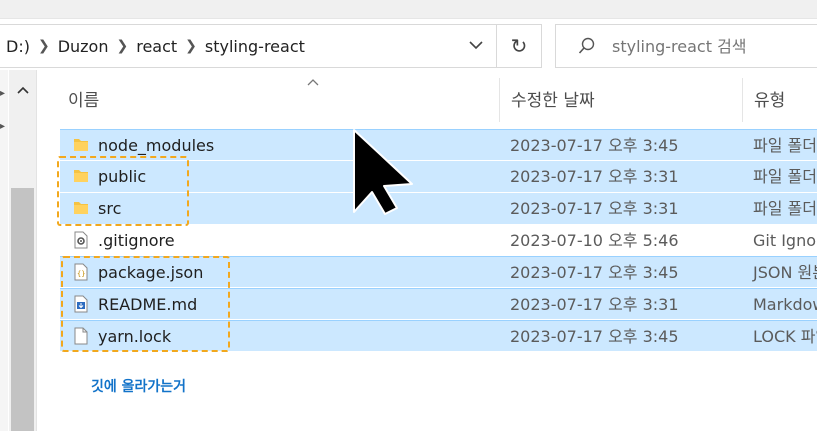  What do you see at coordinates (22, 309) in the screenshot?
I see `scrollbar-thumb` at bounding box center [22, 309].